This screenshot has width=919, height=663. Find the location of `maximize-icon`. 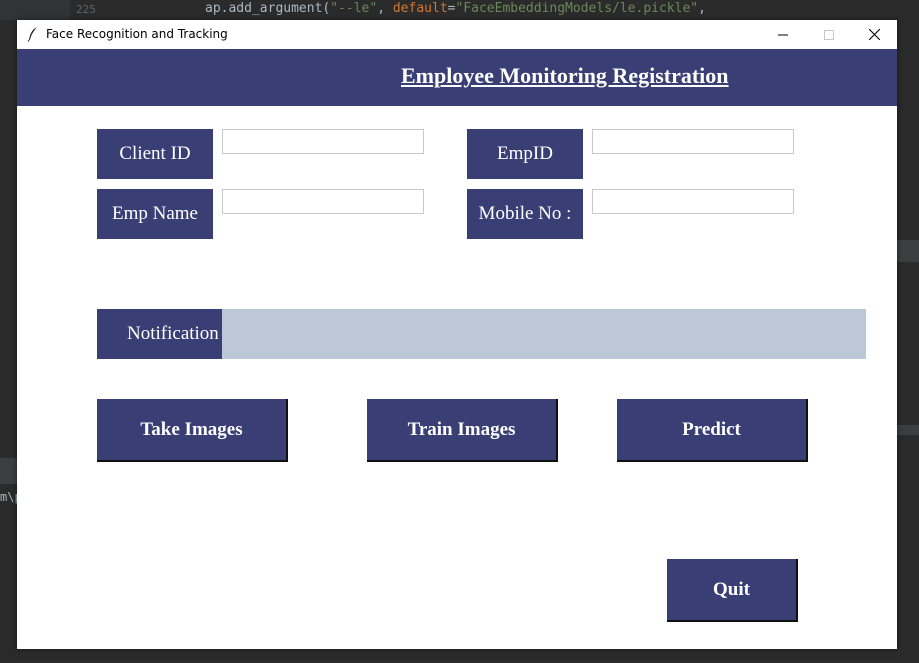

maximize-icon is located at coordinates (829, 34).